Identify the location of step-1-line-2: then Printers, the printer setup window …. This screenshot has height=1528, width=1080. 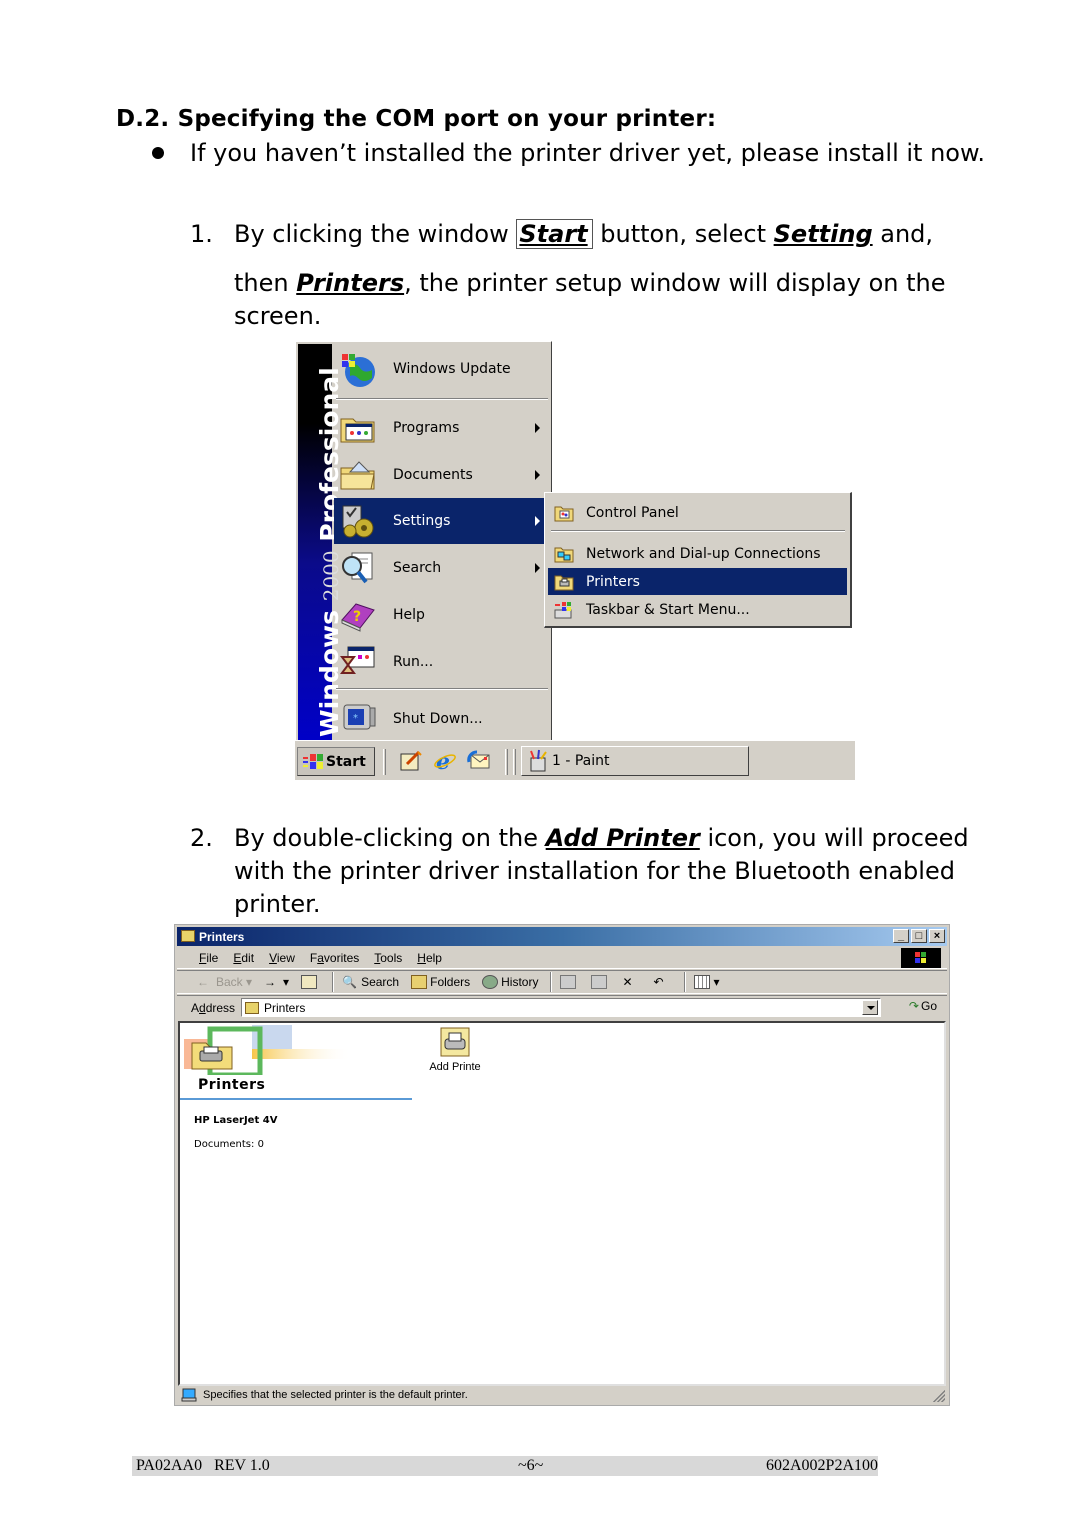
(619, 300).